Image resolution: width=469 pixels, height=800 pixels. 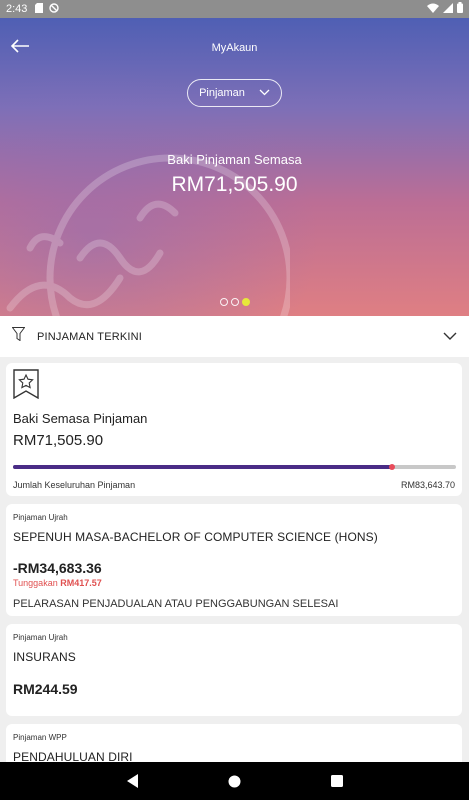 I want to click on status-bar: 2:43, so click(x=234, y=9).